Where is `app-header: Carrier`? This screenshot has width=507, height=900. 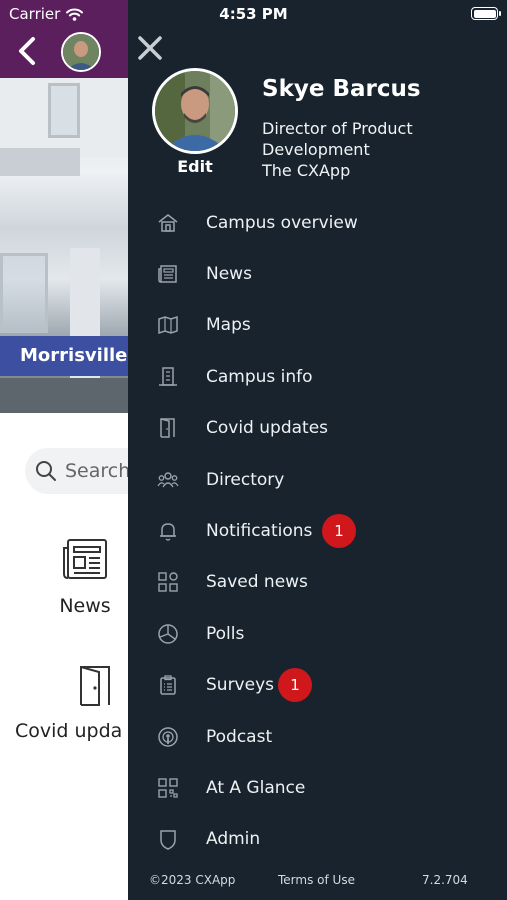 app-header: Carrier is located at coordinates (70, 39).